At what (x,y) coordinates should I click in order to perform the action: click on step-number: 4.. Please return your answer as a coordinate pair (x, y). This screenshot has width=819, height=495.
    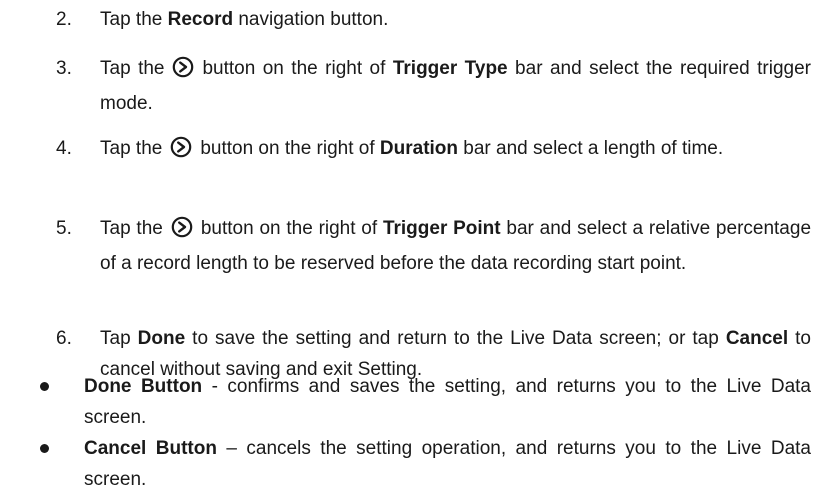
    Looking at the image, I should click on (64, 148).